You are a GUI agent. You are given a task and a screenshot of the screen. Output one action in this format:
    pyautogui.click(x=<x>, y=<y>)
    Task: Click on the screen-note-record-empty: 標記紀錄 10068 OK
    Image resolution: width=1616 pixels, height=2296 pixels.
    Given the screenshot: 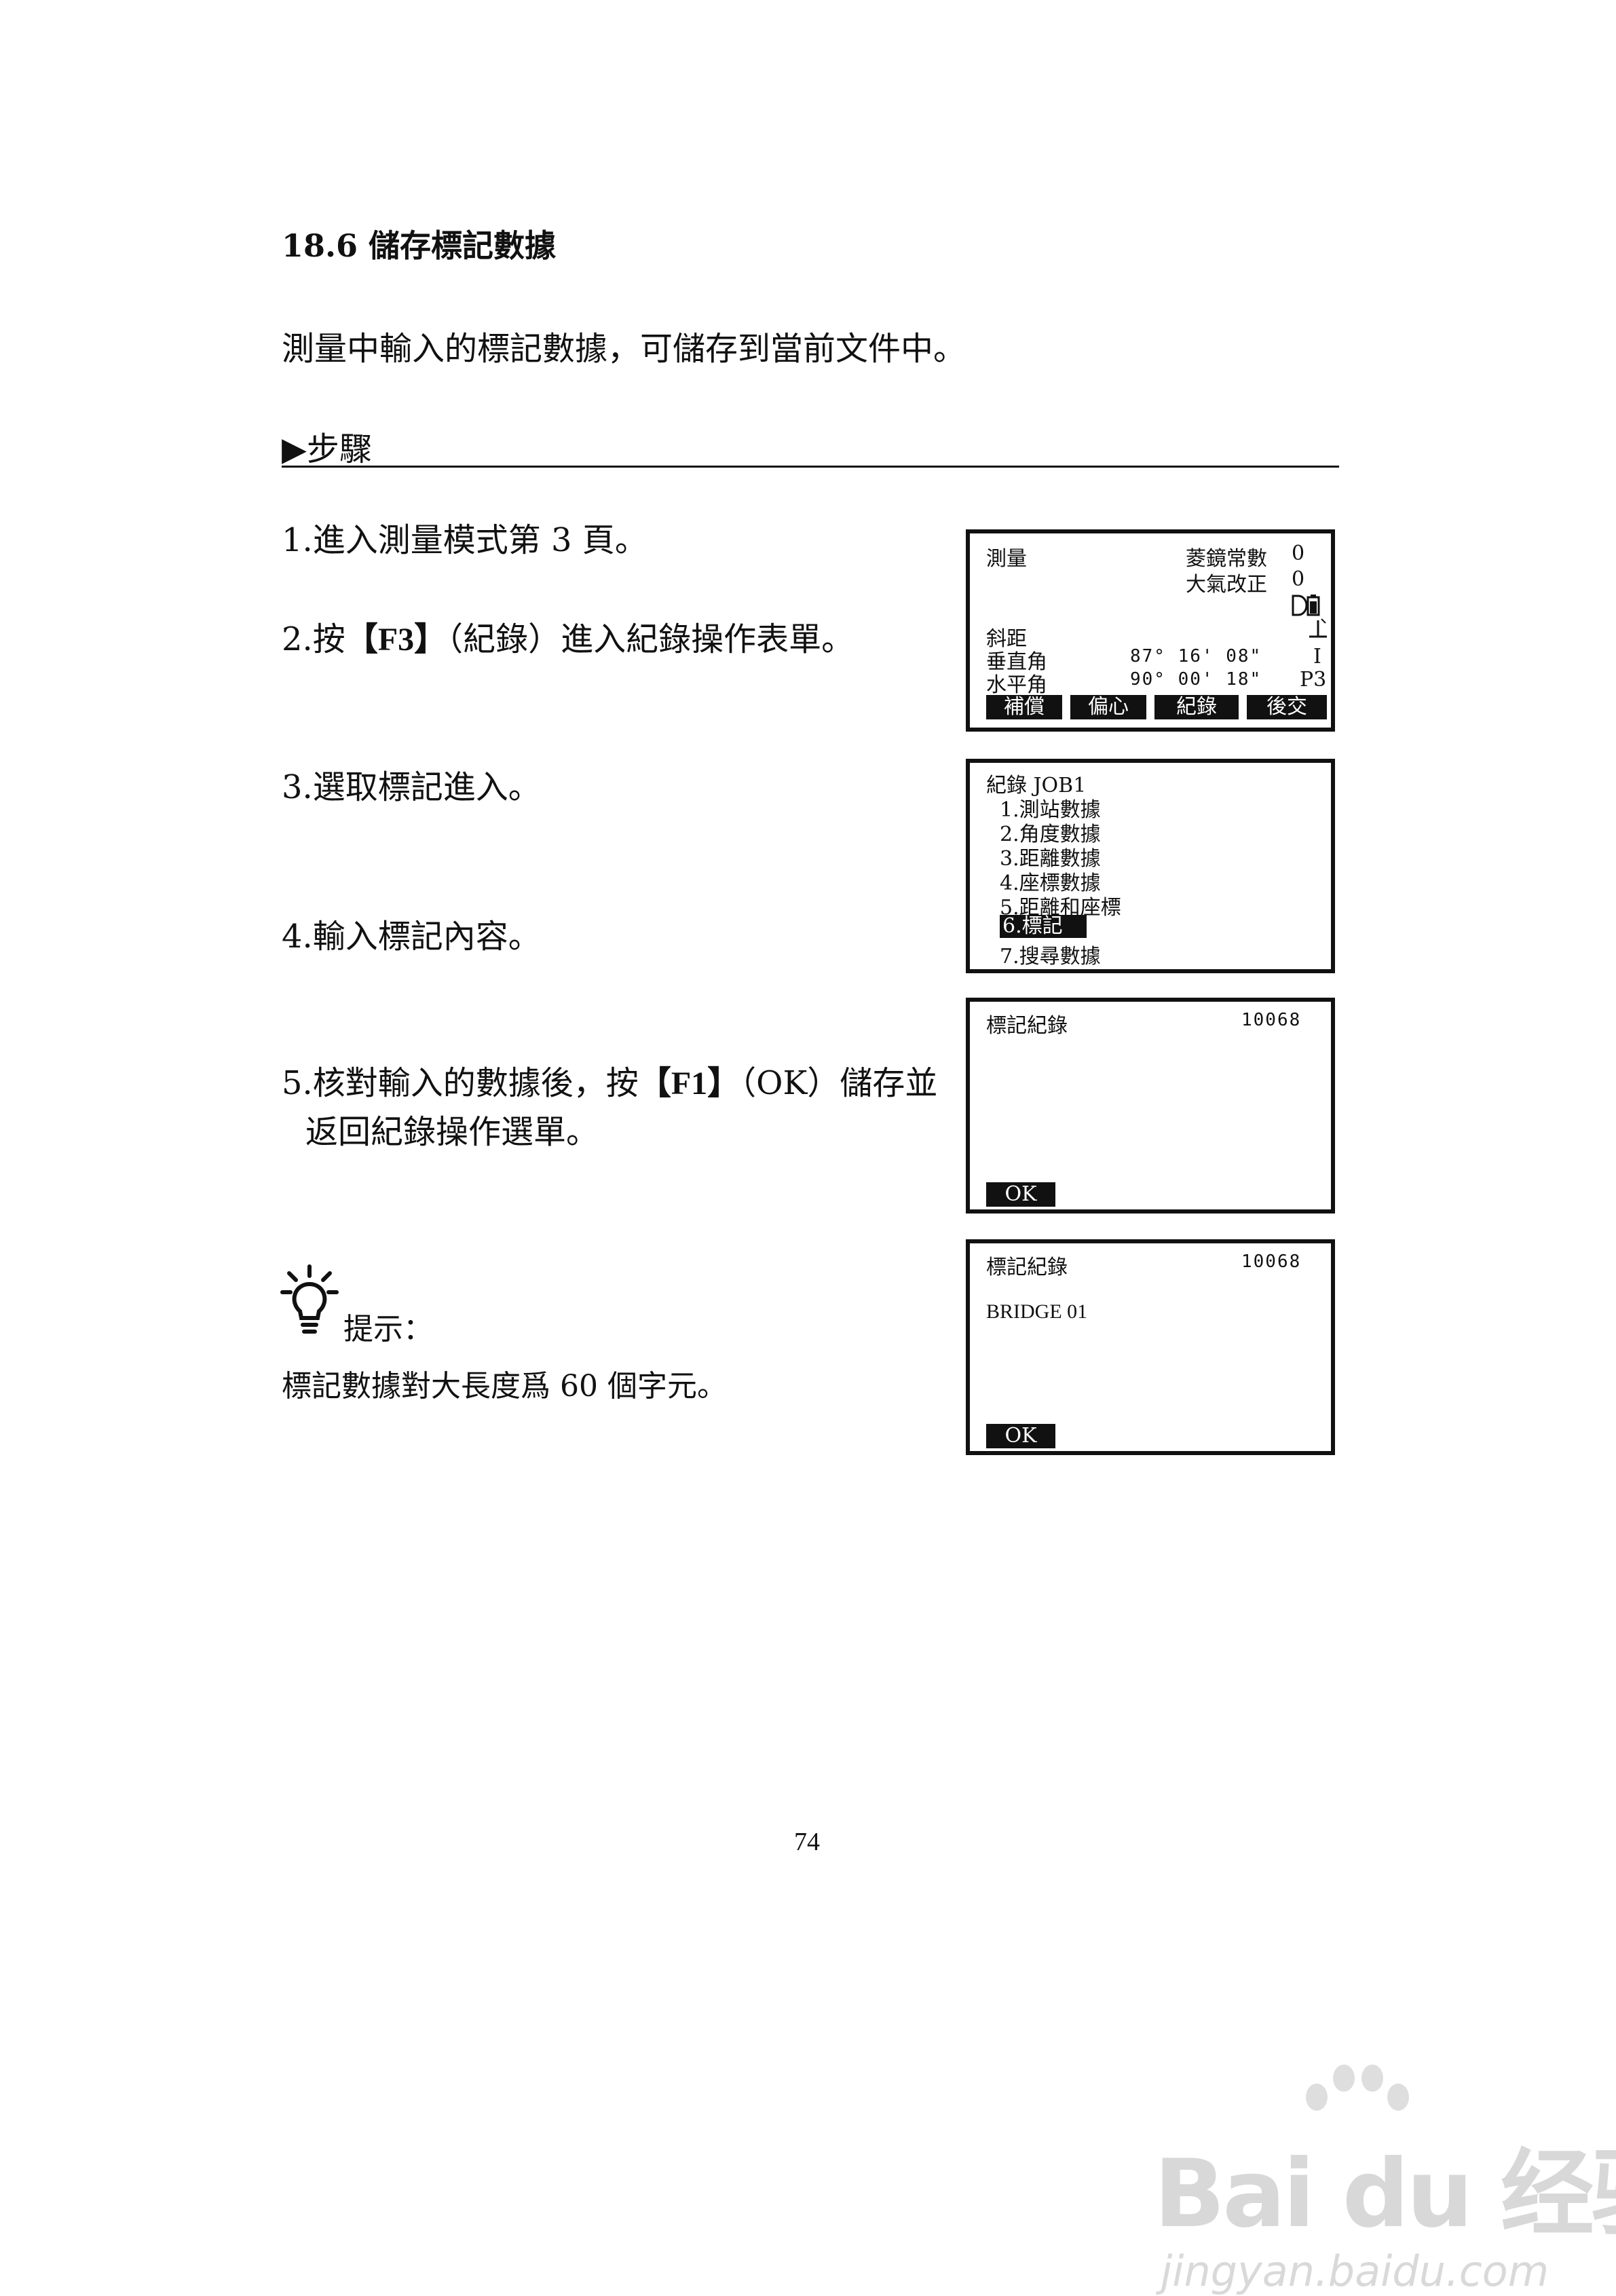 What is the action you would take?
    pyautogui.click(x=1150, y=1105)
    